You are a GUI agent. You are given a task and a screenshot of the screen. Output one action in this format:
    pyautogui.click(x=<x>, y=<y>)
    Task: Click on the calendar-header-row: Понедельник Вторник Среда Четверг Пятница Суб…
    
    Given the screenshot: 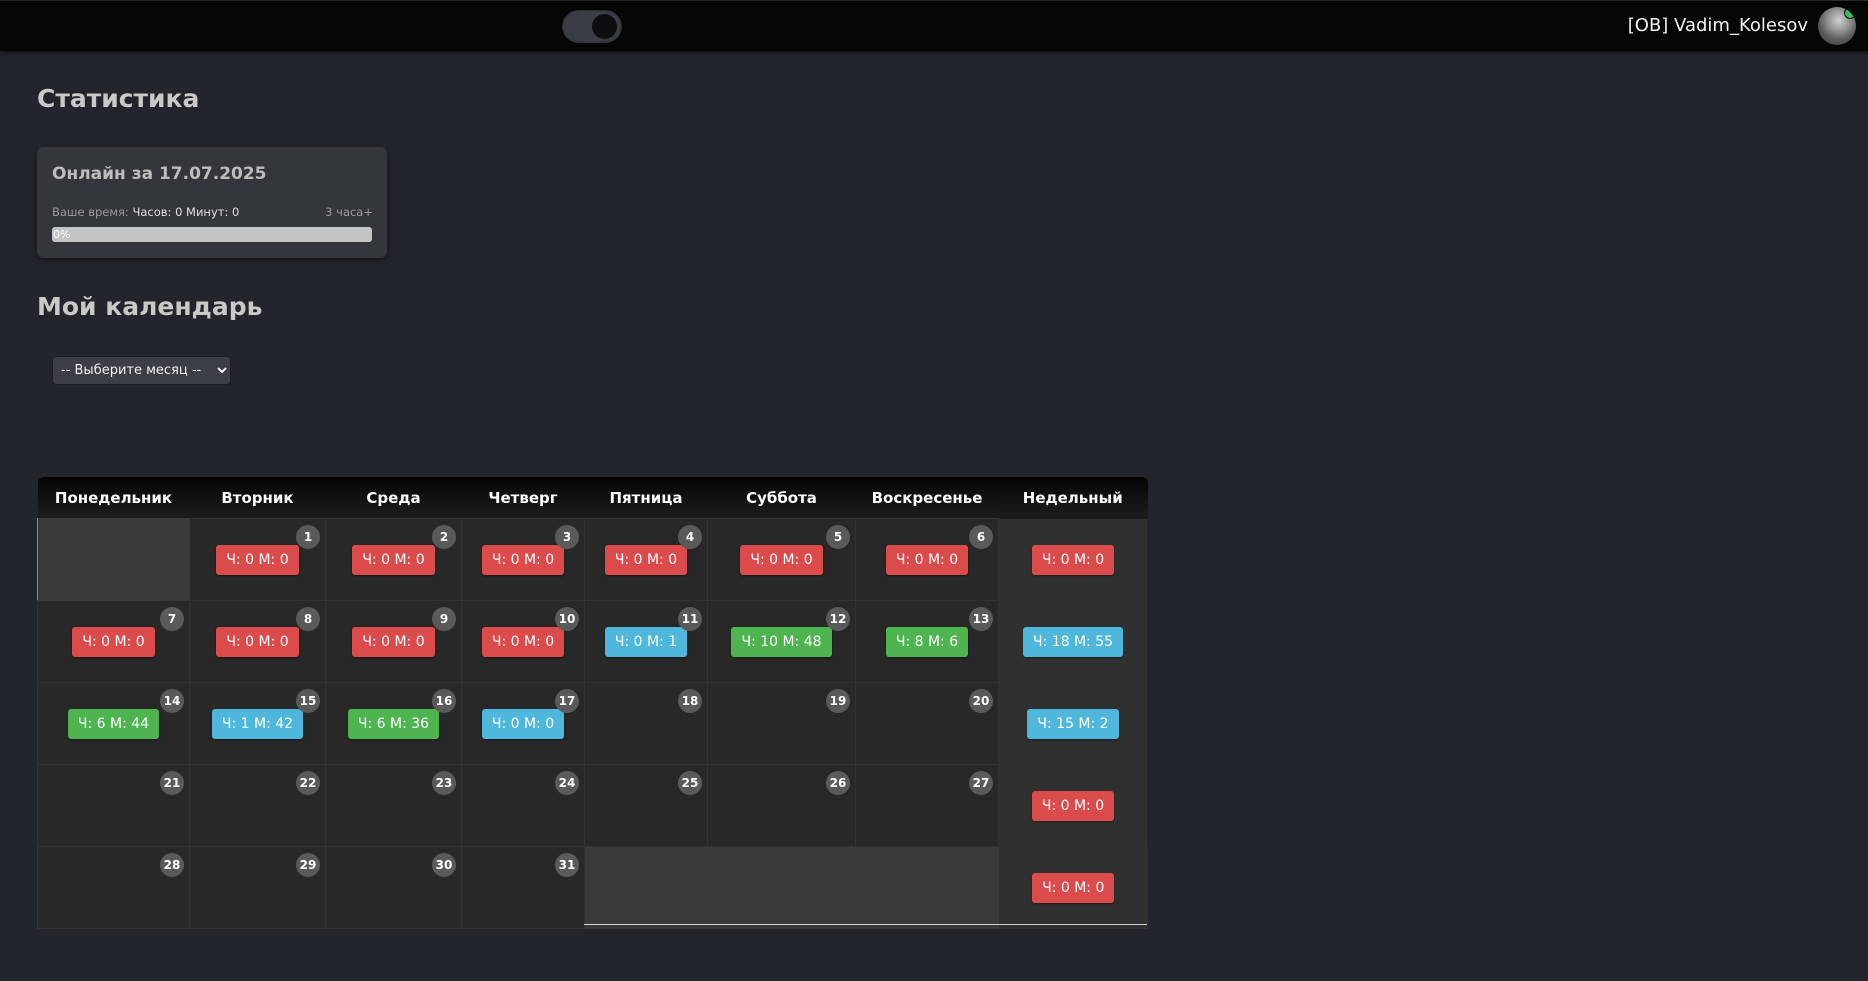 What is the action you would take?
    pyautogui.click(x=592, y=498)
    